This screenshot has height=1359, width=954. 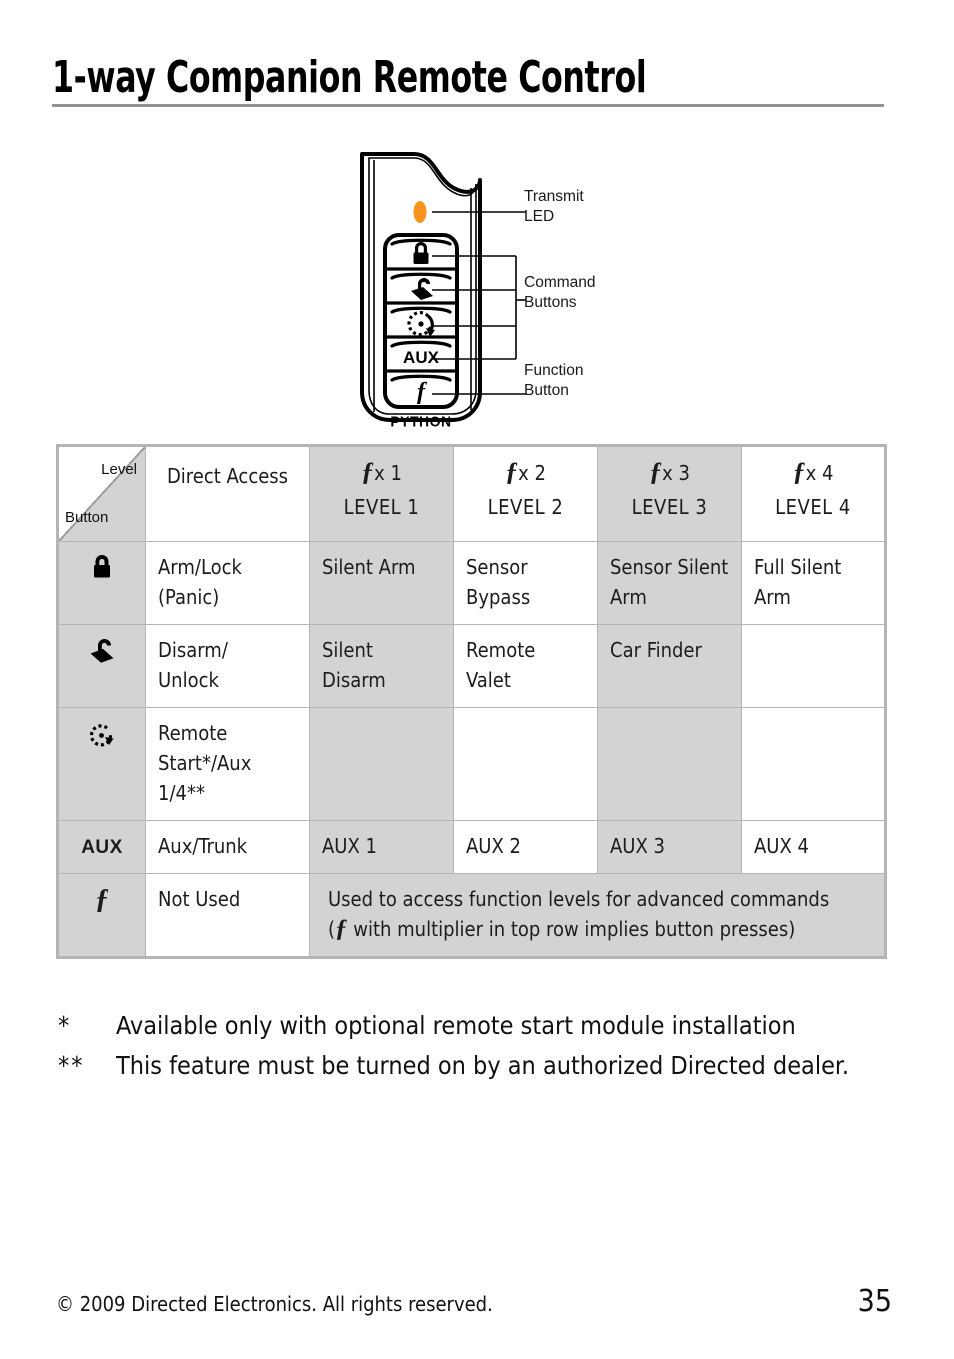 I want to click on corner-button-label: Button, so click(x=87, y=517).